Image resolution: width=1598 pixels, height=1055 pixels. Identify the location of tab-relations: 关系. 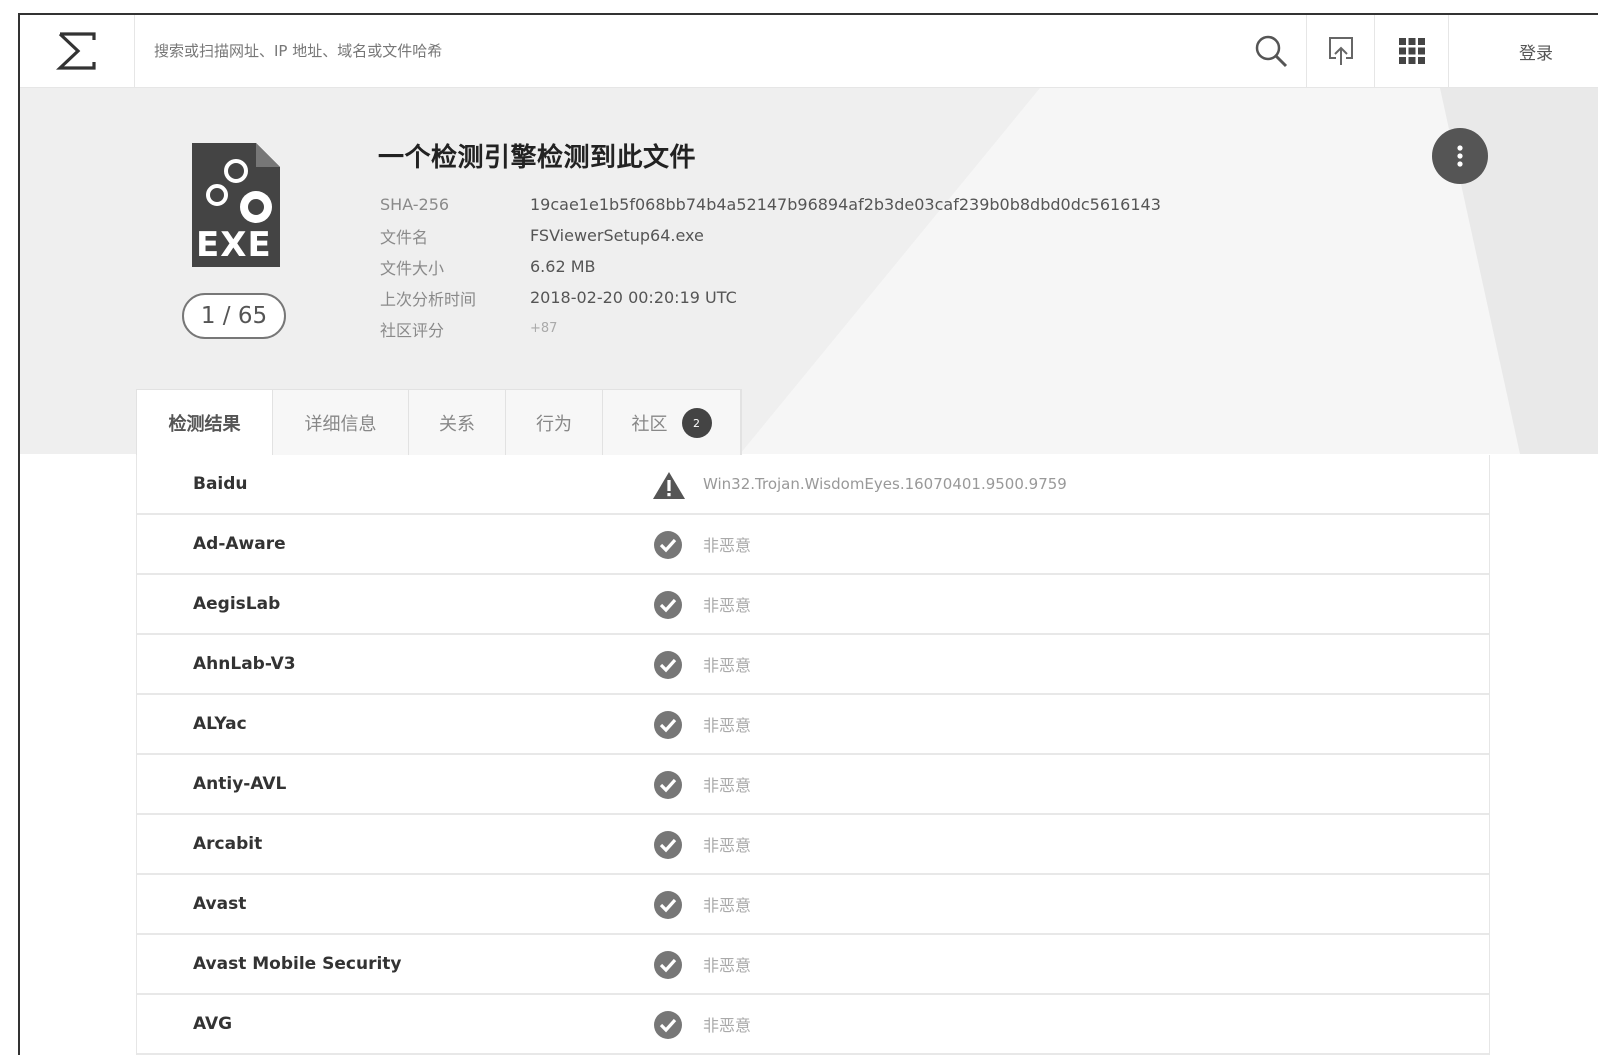
(457, 423).